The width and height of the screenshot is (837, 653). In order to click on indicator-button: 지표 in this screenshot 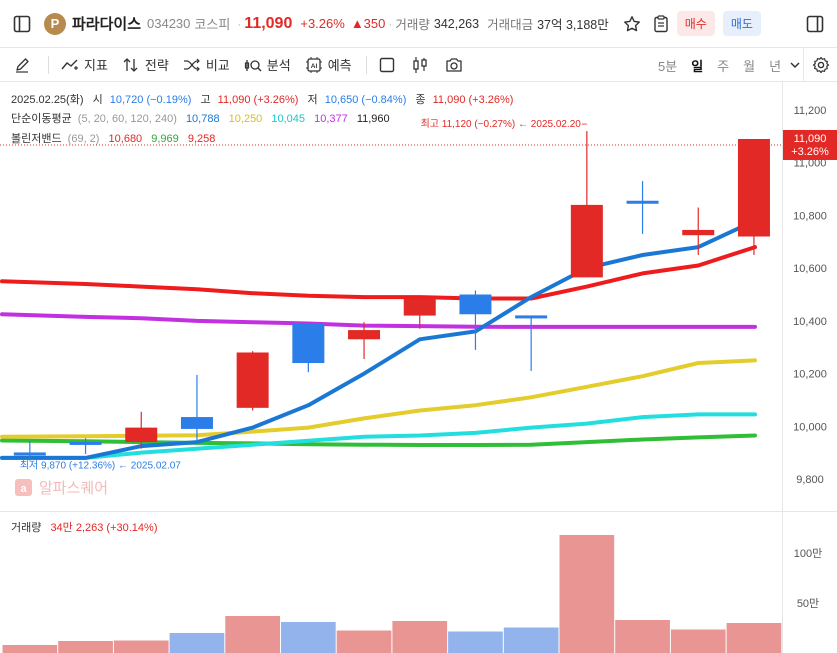, I will do `click(84, 64)`.